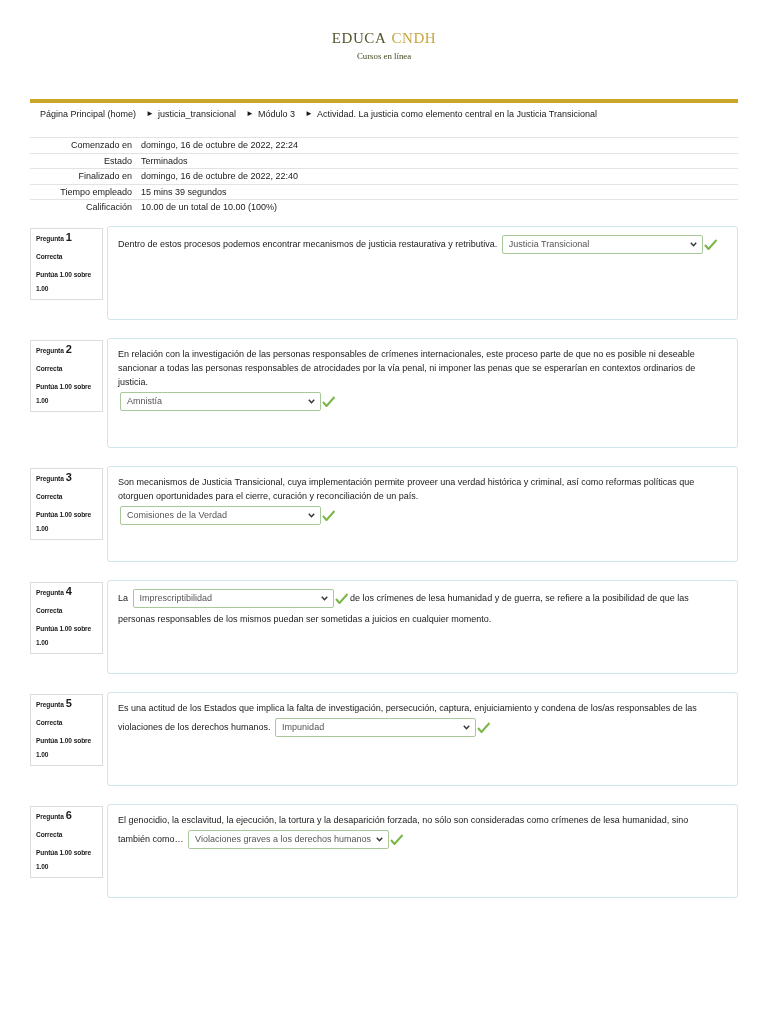 This screenshot has width=768, height=1024. I want to click on summary-value: domingo, 16 de octubre de 2022, 22:40, so click(220, 177).